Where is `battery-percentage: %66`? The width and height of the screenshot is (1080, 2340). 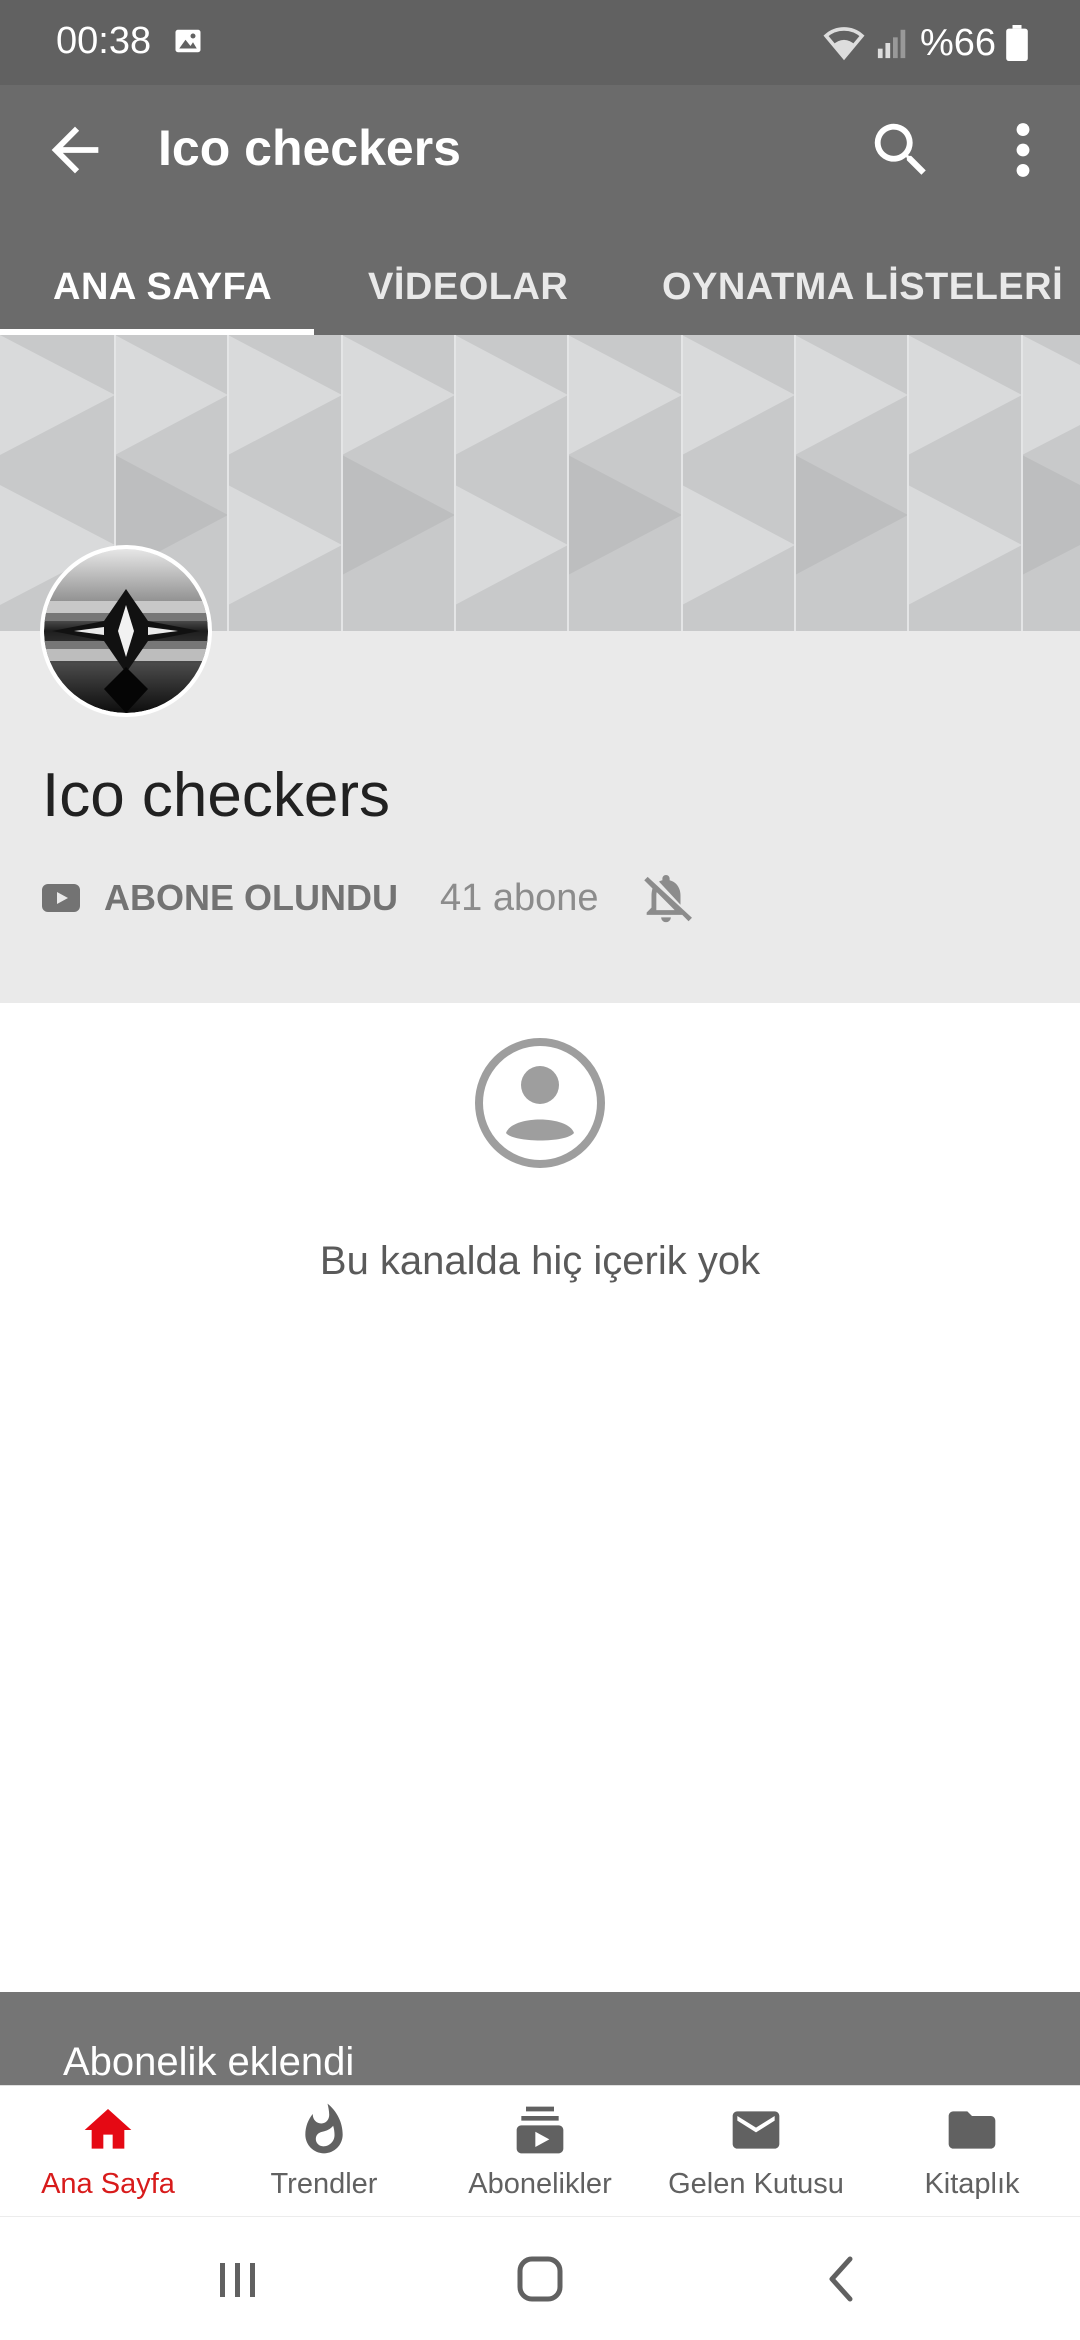 battery-percentage: %66 is located at coordinates (957, 42).